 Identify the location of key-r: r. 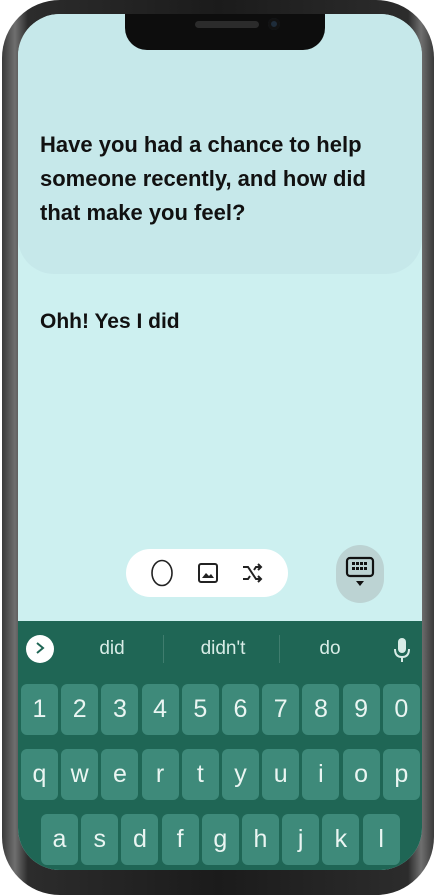
(160, 774).